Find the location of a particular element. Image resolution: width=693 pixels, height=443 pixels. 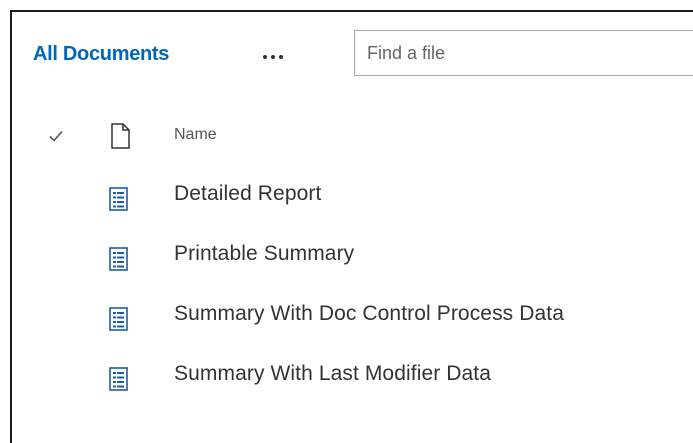

list-item: Summary With Last Modifier Data is located at coordinates (352, 380).